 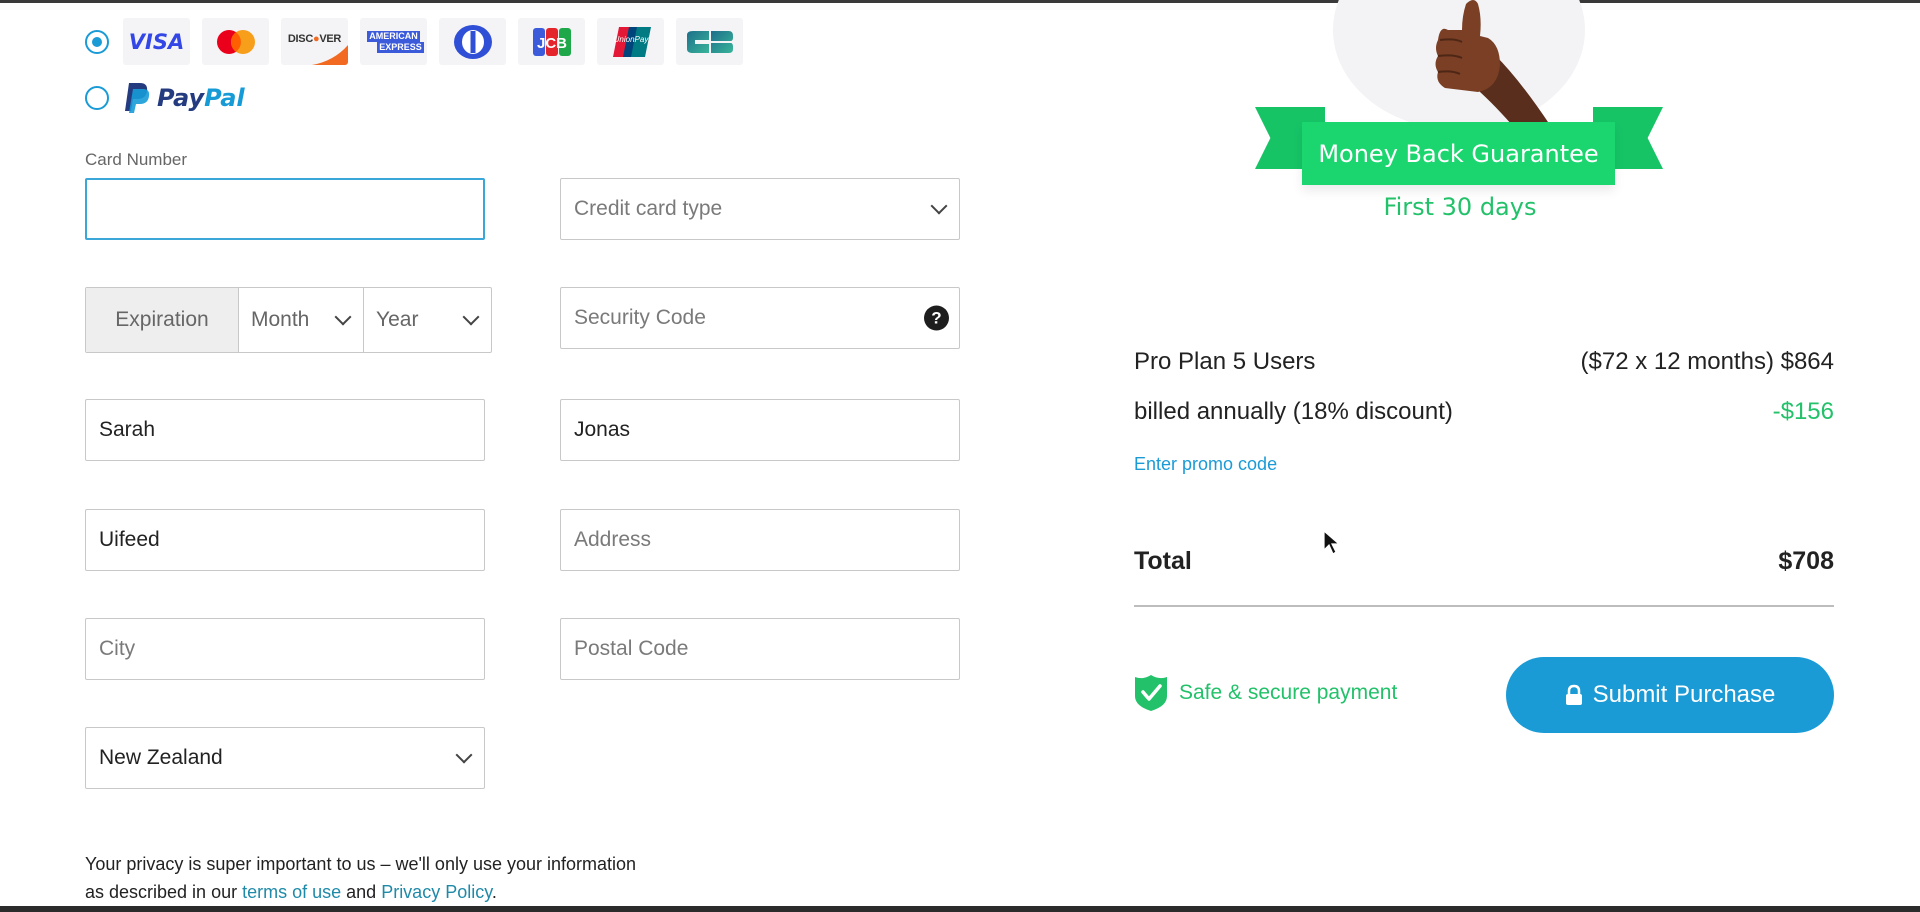 What do you see at coordinates (291, 892) in the screenshot?
I see `terms-of-use-link: terms of use` at bounding box center [291, 892].